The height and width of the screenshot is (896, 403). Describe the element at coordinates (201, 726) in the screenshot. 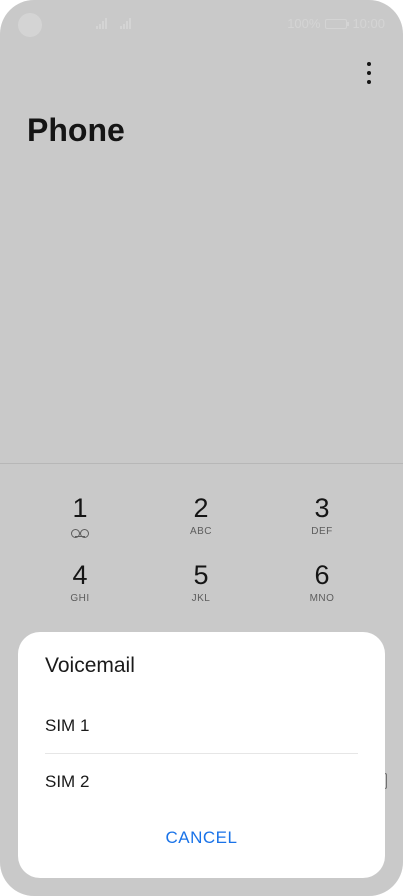

I see `sim-1-option: SIM 1` at that location.